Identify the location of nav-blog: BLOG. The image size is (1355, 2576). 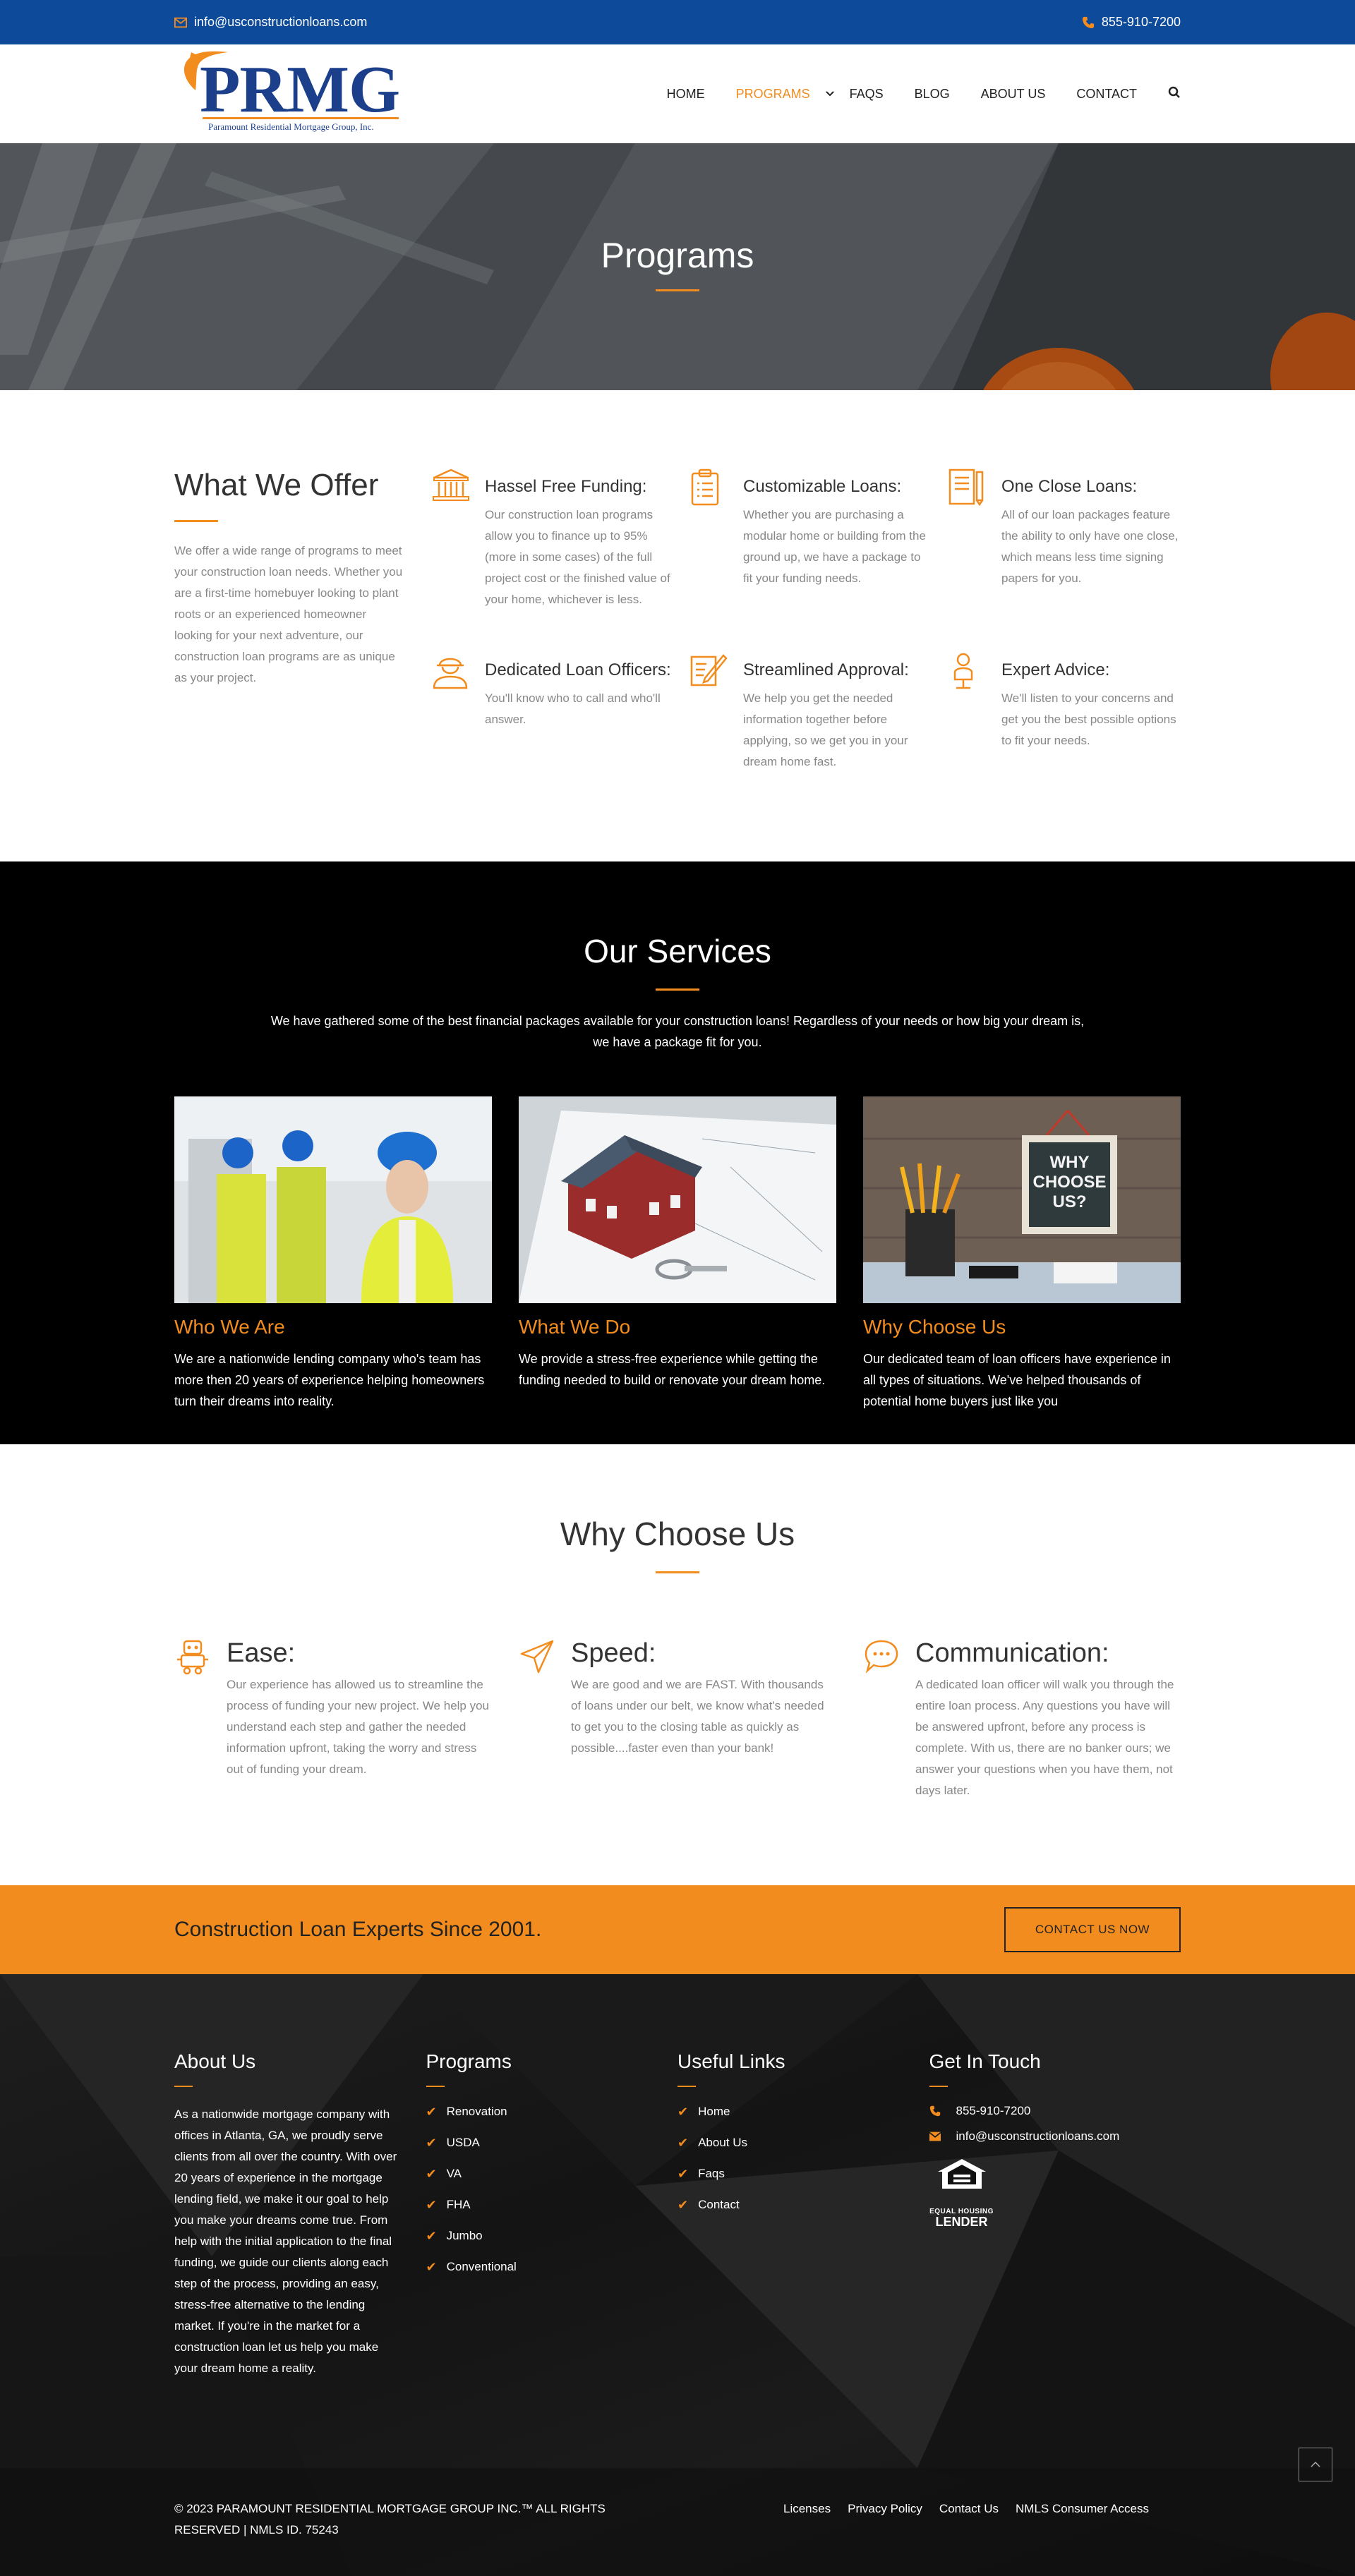
(932, 95).